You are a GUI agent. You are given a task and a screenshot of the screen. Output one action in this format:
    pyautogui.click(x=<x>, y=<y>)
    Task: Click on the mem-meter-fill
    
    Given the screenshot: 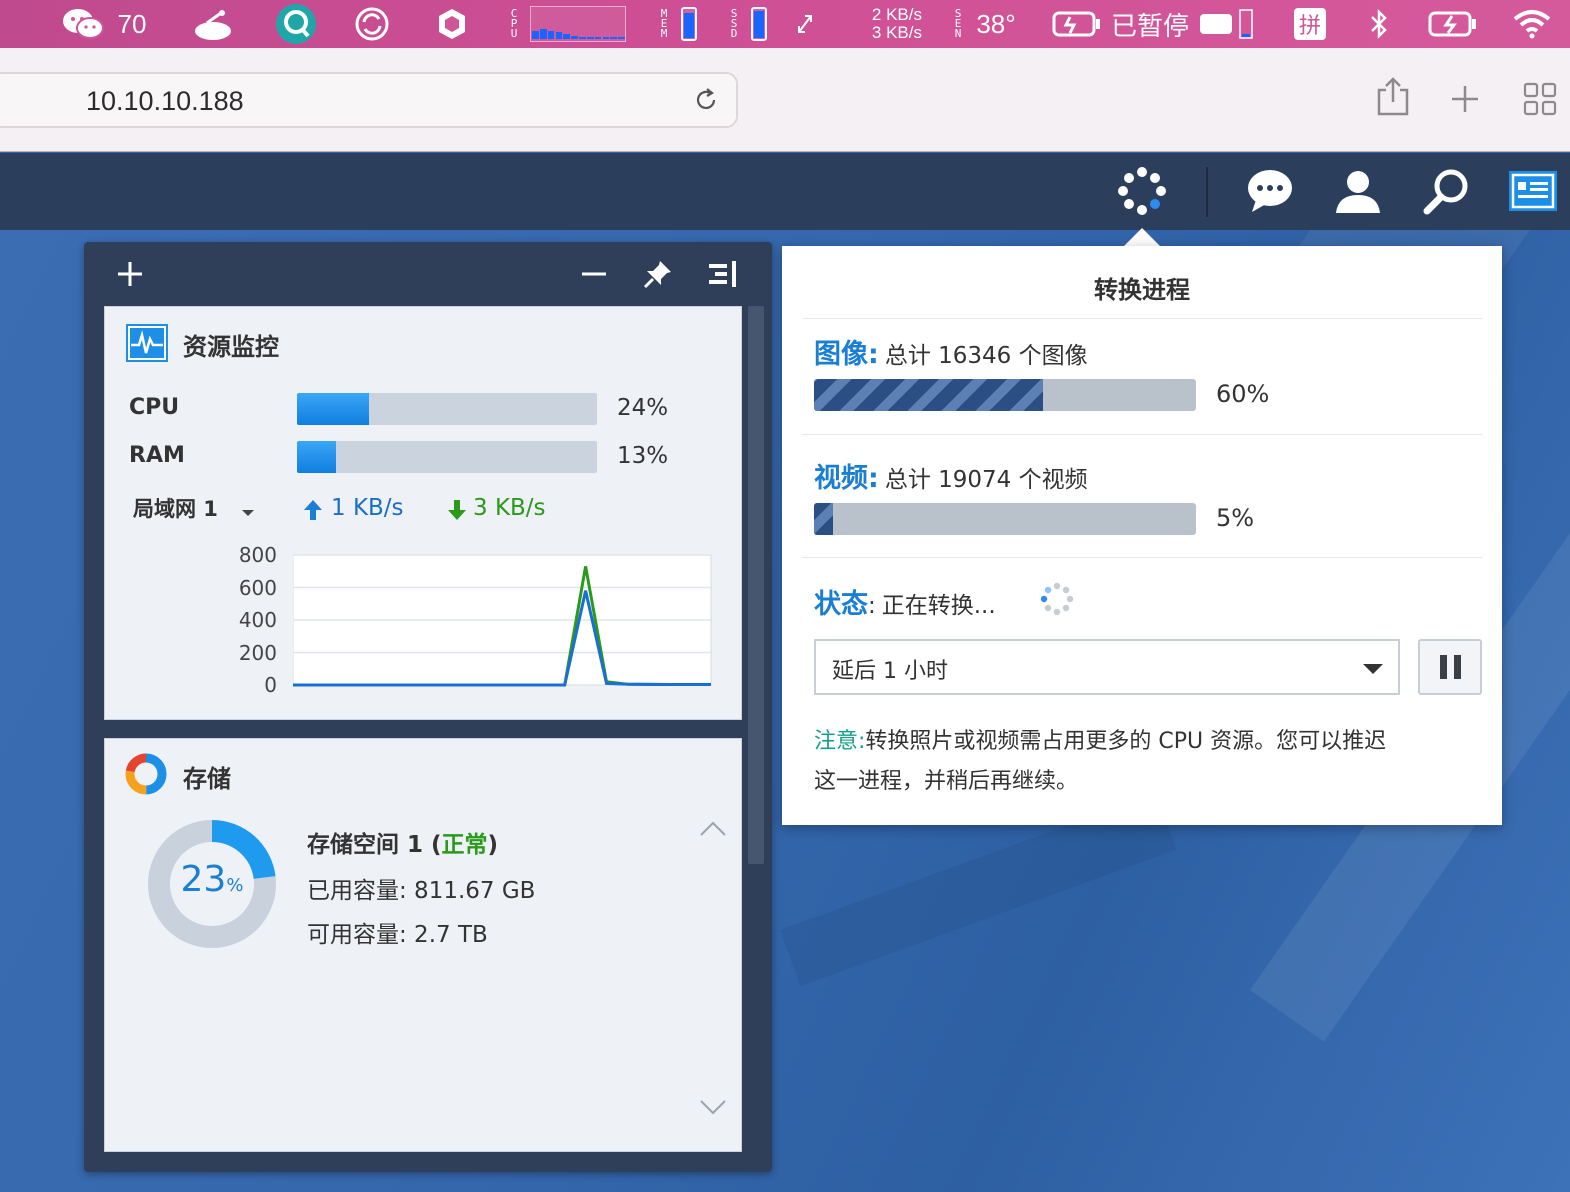 What is the action you would take?
    pyautogui.click(x=689, y=25)
    